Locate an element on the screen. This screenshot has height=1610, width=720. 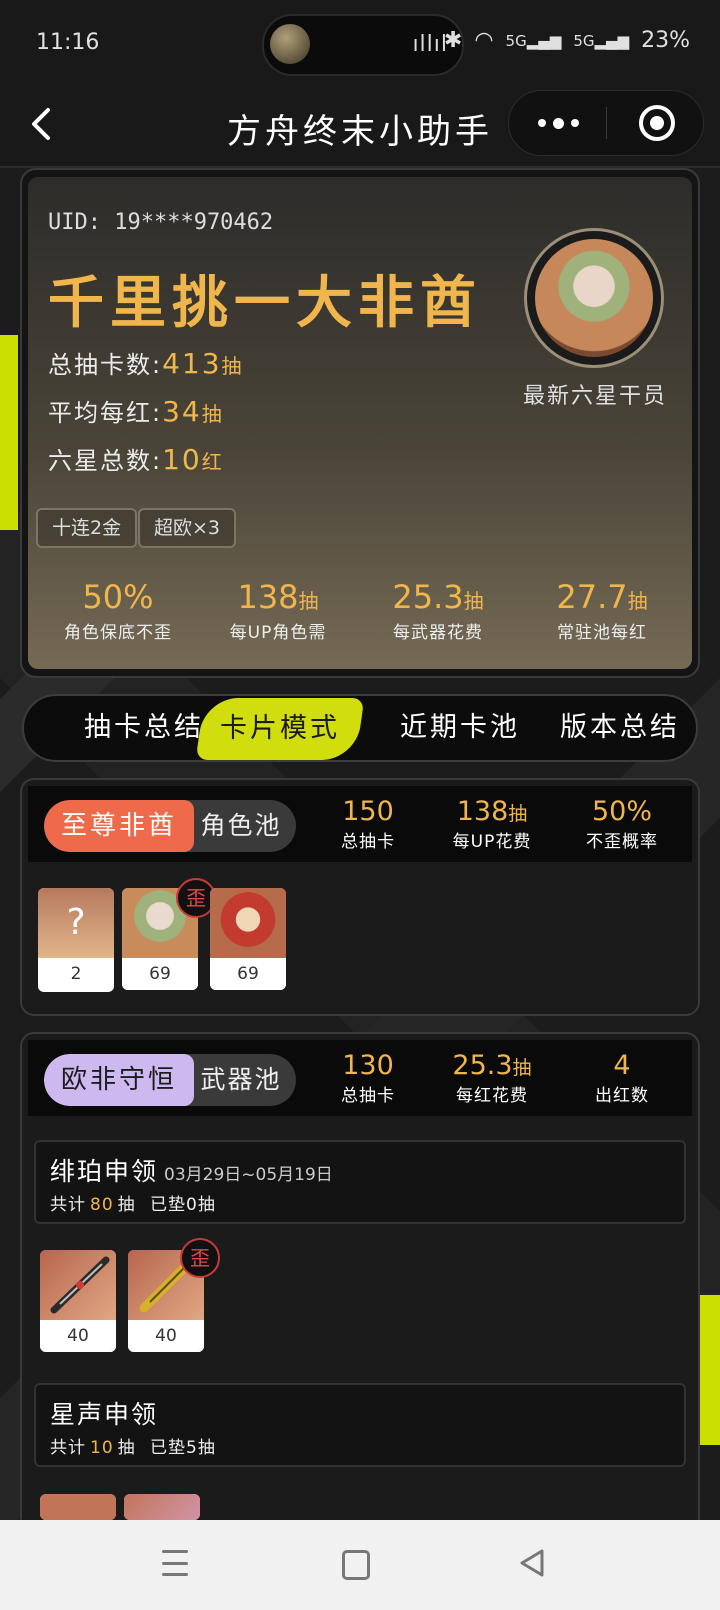
pool-stat: 25.3抽 每红花费 is located at coordinates (492, 1078).